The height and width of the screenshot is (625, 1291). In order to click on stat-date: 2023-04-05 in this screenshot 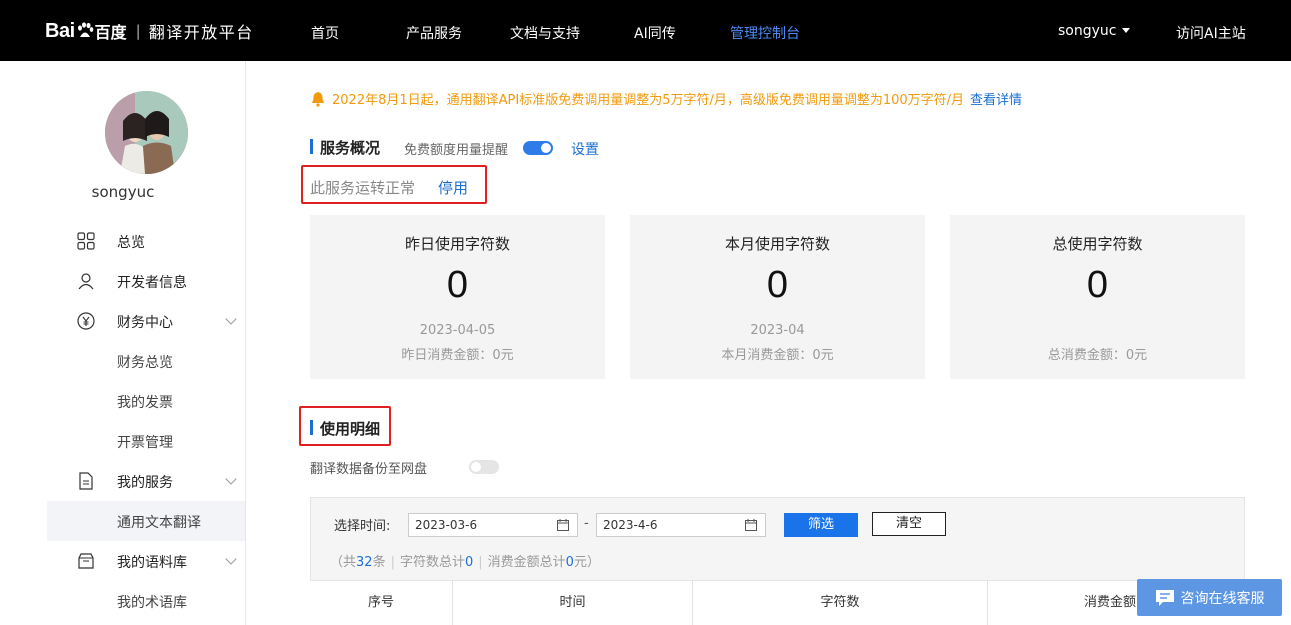, I will do `click(457, 330)`.